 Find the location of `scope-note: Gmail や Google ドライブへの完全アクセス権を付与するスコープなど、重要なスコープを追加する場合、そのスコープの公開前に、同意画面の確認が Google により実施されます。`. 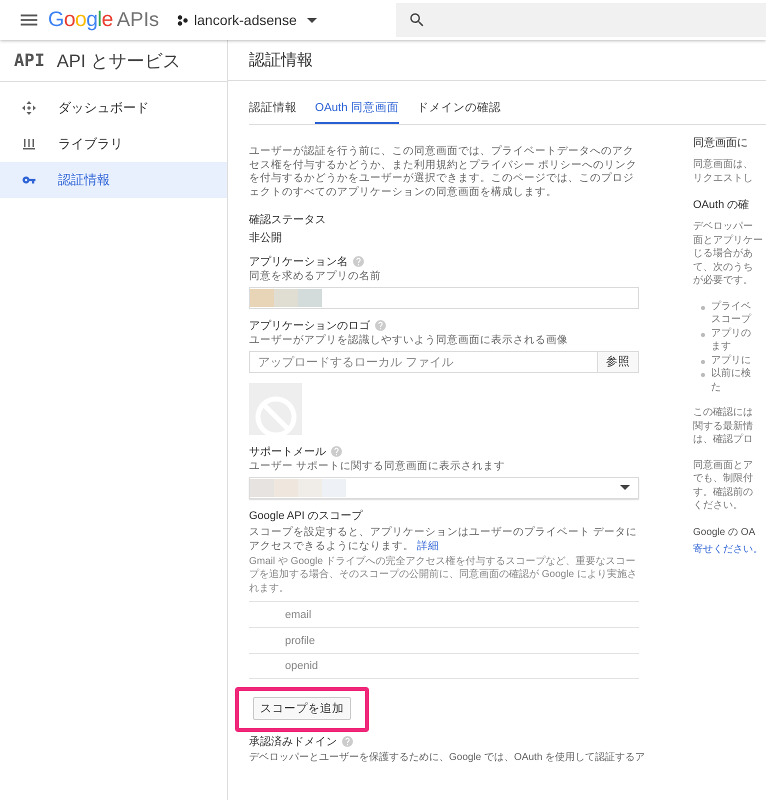

scope-note: Gmail や Google ドライブへの完全アクセス権を付与するスコープなど、重要なスコープを追加する場合、そのスコープの公開前に、同意画面の確認が Google により実施されます。 is located at coordinates (443, 575).